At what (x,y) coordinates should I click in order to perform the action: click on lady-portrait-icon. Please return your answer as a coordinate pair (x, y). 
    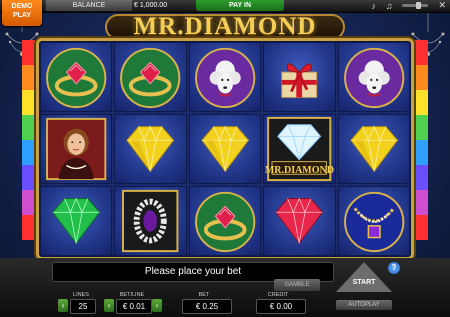
    Looking at the image, I should click on (76, 149).